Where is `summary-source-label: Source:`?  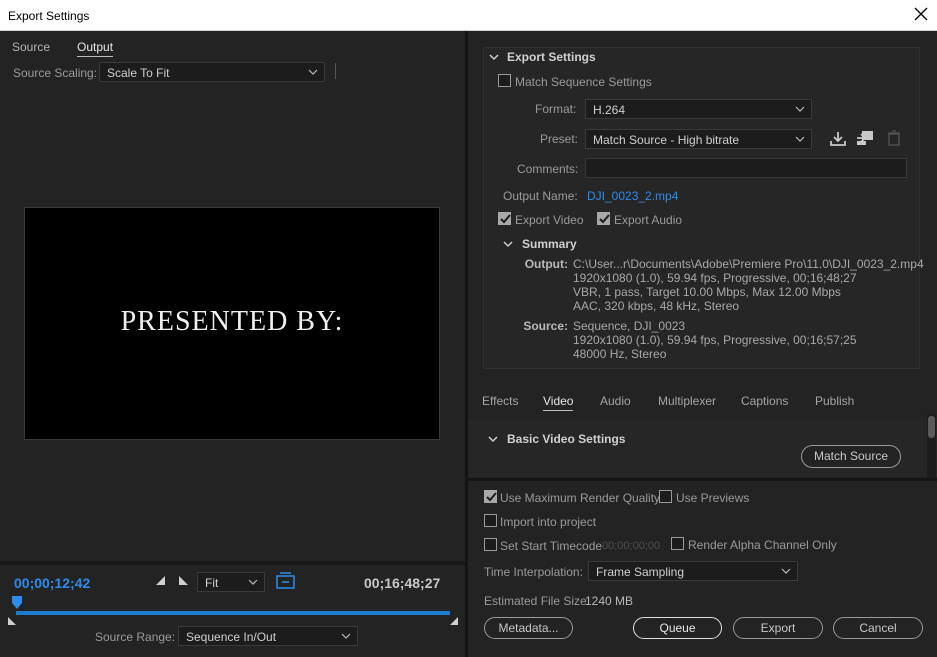
summary-source-label: Source: is located at coordinates (545, 326).